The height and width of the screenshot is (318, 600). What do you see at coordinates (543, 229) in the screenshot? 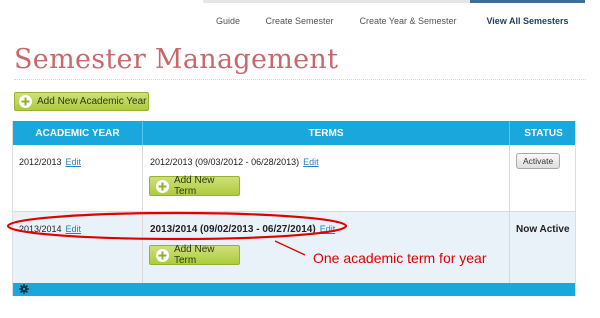
I see `status-now-active: Now Active` at bounding box center [543, 229].